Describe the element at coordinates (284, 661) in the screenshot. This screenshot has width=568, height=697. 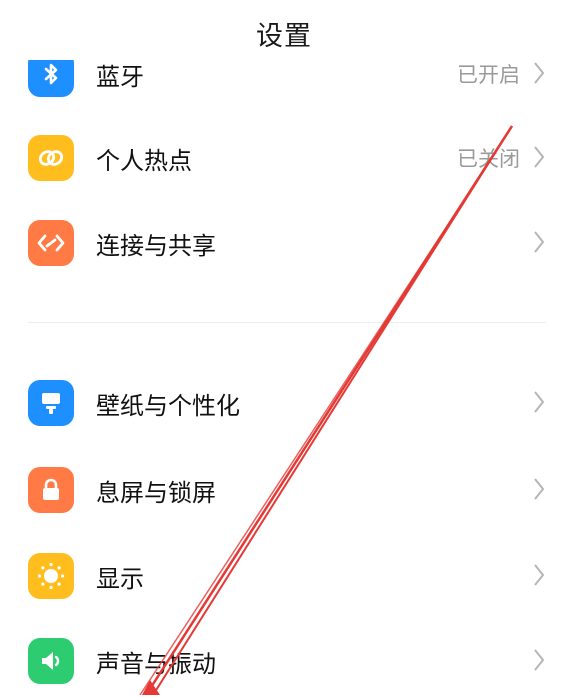
I see `settings-row-sound-vibration: 声音与振动` at that location.